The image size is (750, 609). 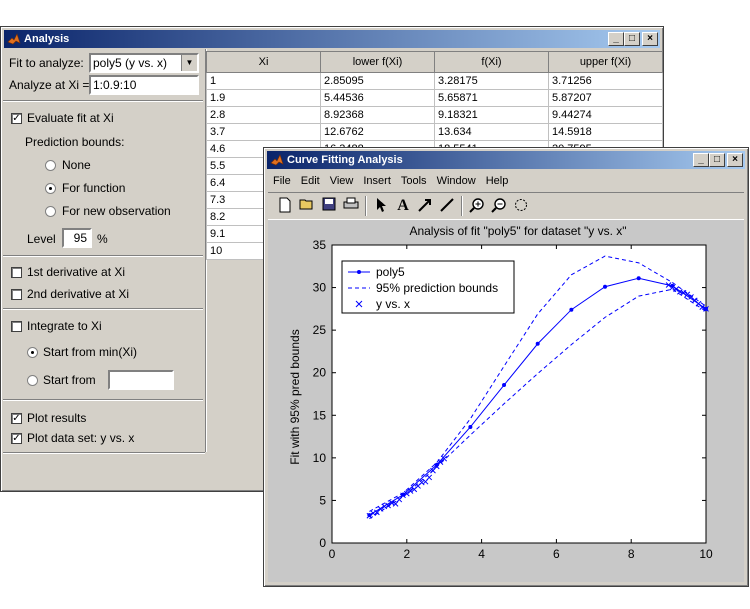 What do you see at coordinates (16, 294) in the screenshot?
I see `second-derivative-checkbox` at bounding box center [16, 294].